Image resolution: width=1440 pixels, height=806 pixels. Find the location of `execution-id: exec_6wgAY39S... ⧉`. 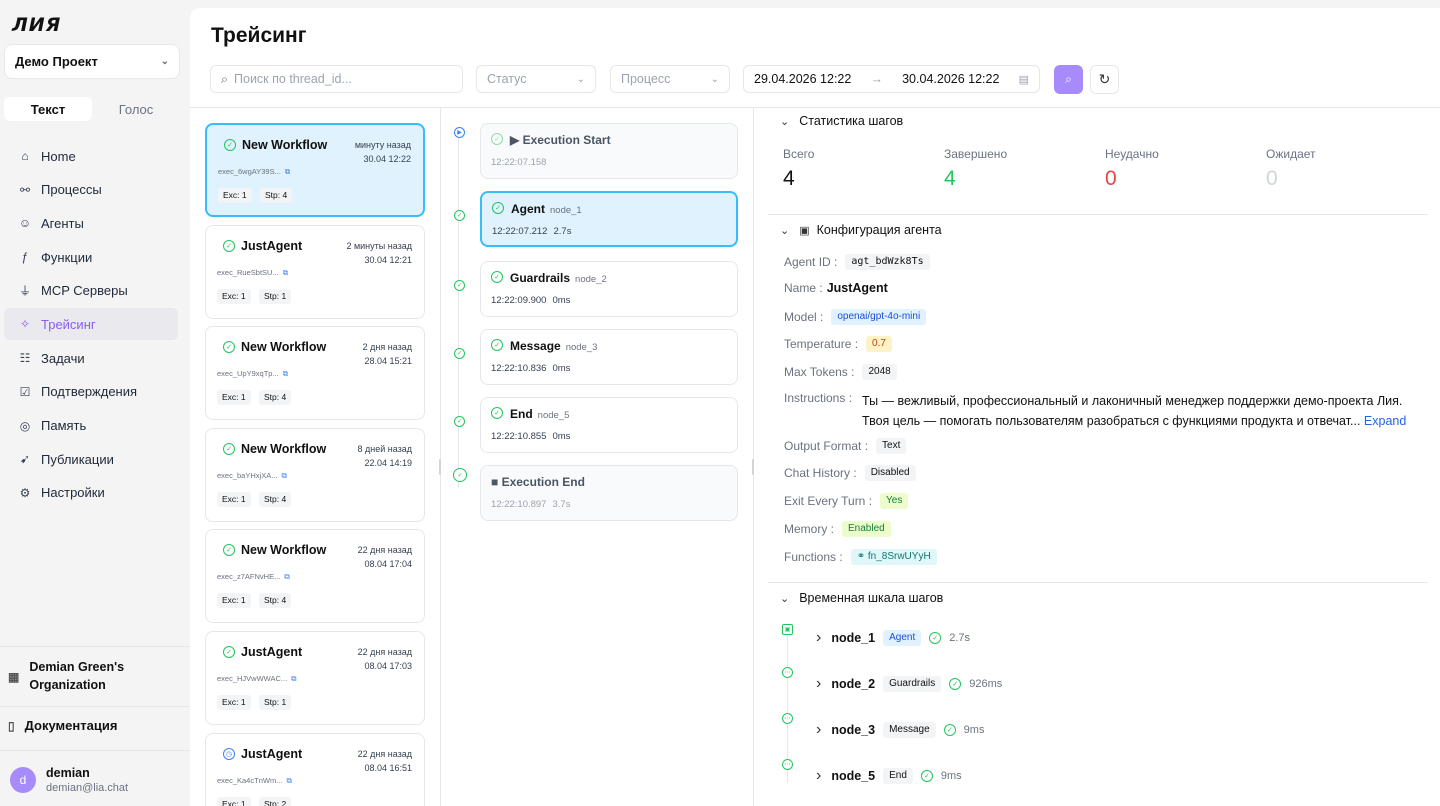

execution-id: exec_6wgAY39S... ⧉ is located at coordinates (254, 172).